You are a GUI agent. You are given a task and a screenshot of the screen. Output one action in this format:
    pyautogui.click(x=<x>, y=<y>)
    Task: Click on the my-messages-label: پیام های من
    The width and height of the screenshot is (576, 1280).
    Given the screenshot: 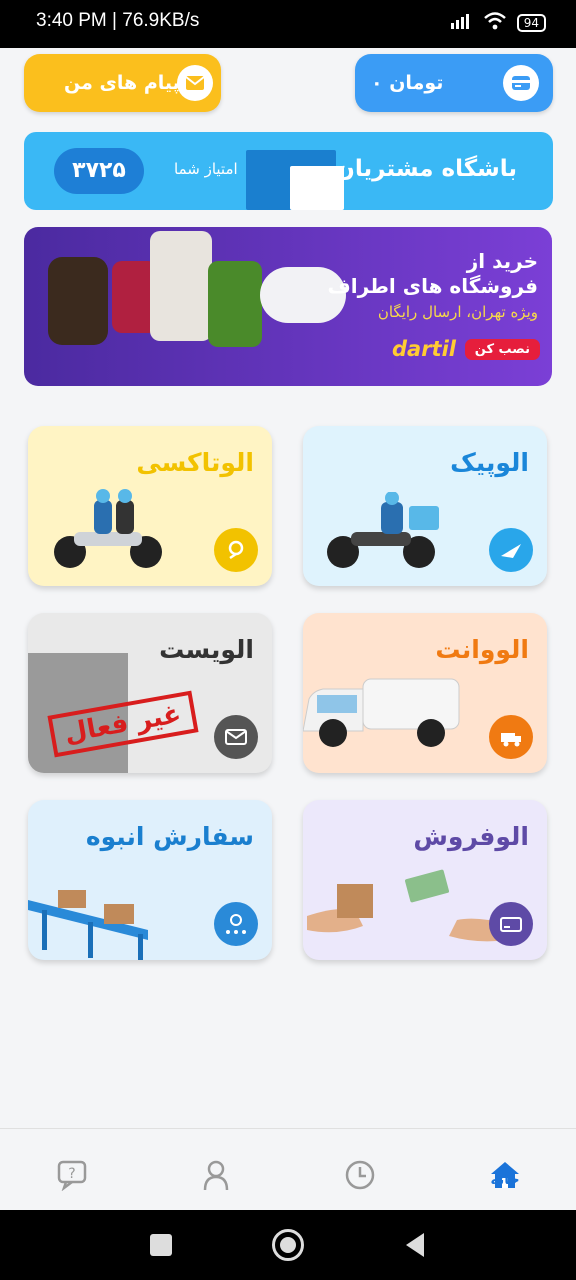 What is the action you would take?
    pyautogui.click(x=122, y=83)
    